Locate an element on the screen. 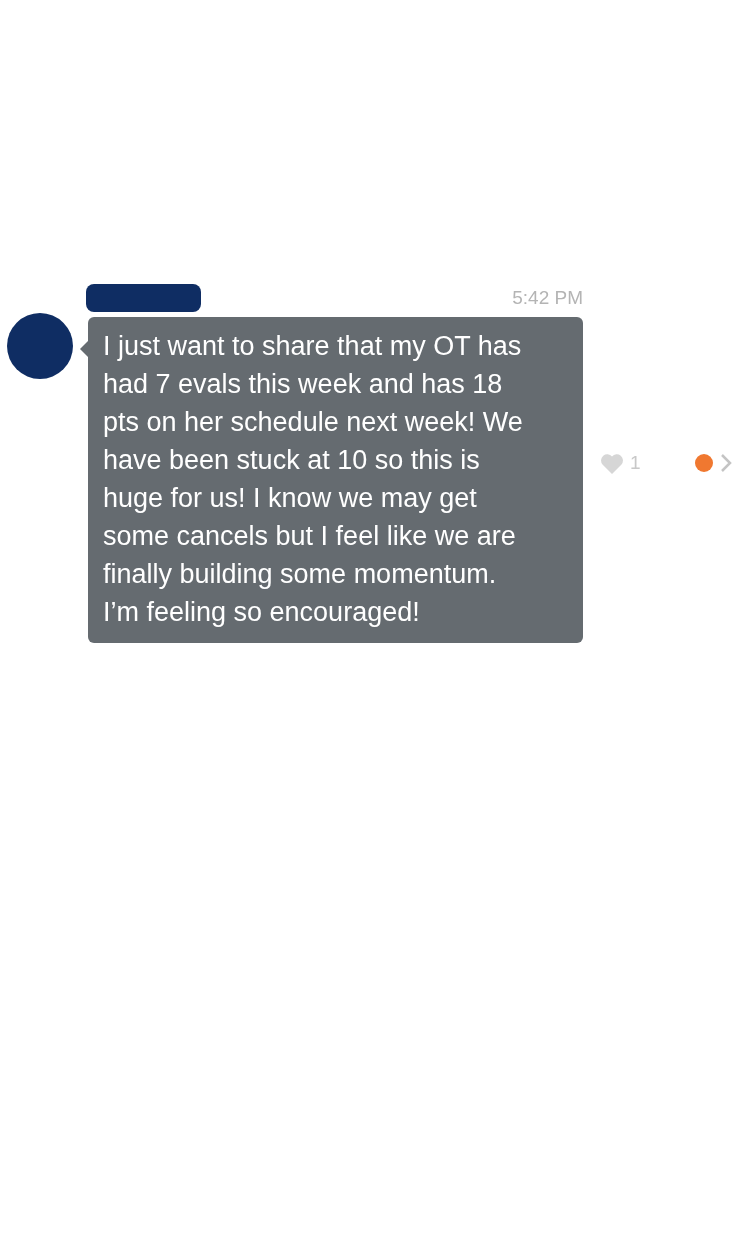 Image resolution: width=744 pixels, height=1242 pixels. heart-icon is located at coordinates (612, 463).